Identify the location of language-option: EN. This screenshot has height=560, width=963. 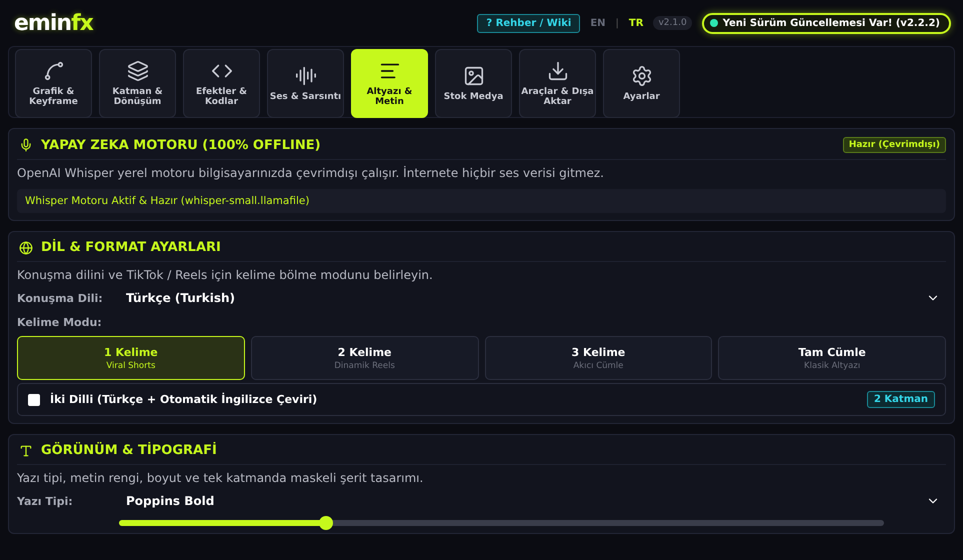
(598, 23).